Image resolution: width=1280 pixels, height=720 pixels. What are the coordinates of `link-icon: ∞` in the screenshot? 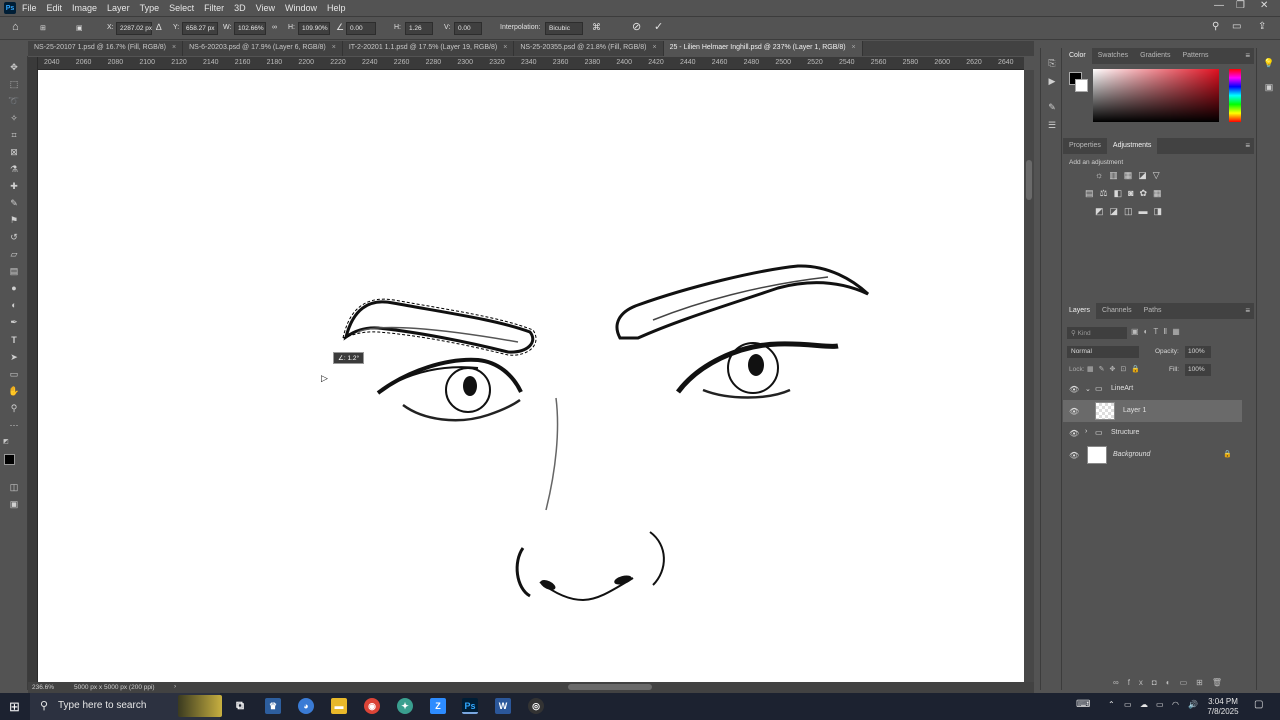 It's located at (274, 27).